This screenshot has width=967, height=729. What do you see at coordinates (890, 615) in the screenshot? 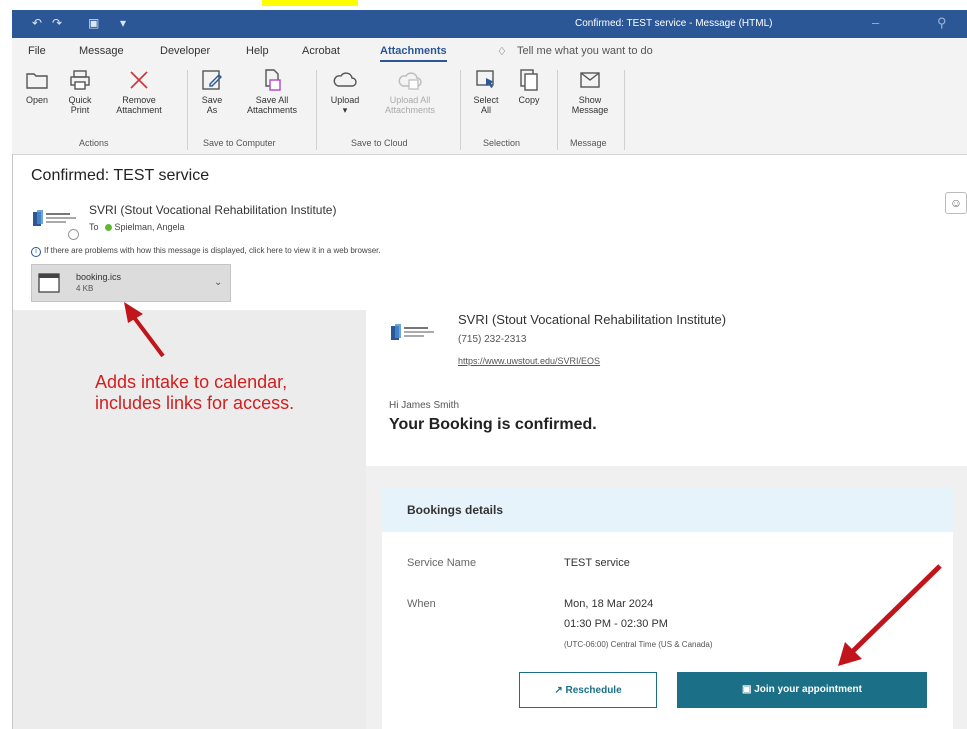
I see `arrow-to-join-button` at bounding box center [890, 615].